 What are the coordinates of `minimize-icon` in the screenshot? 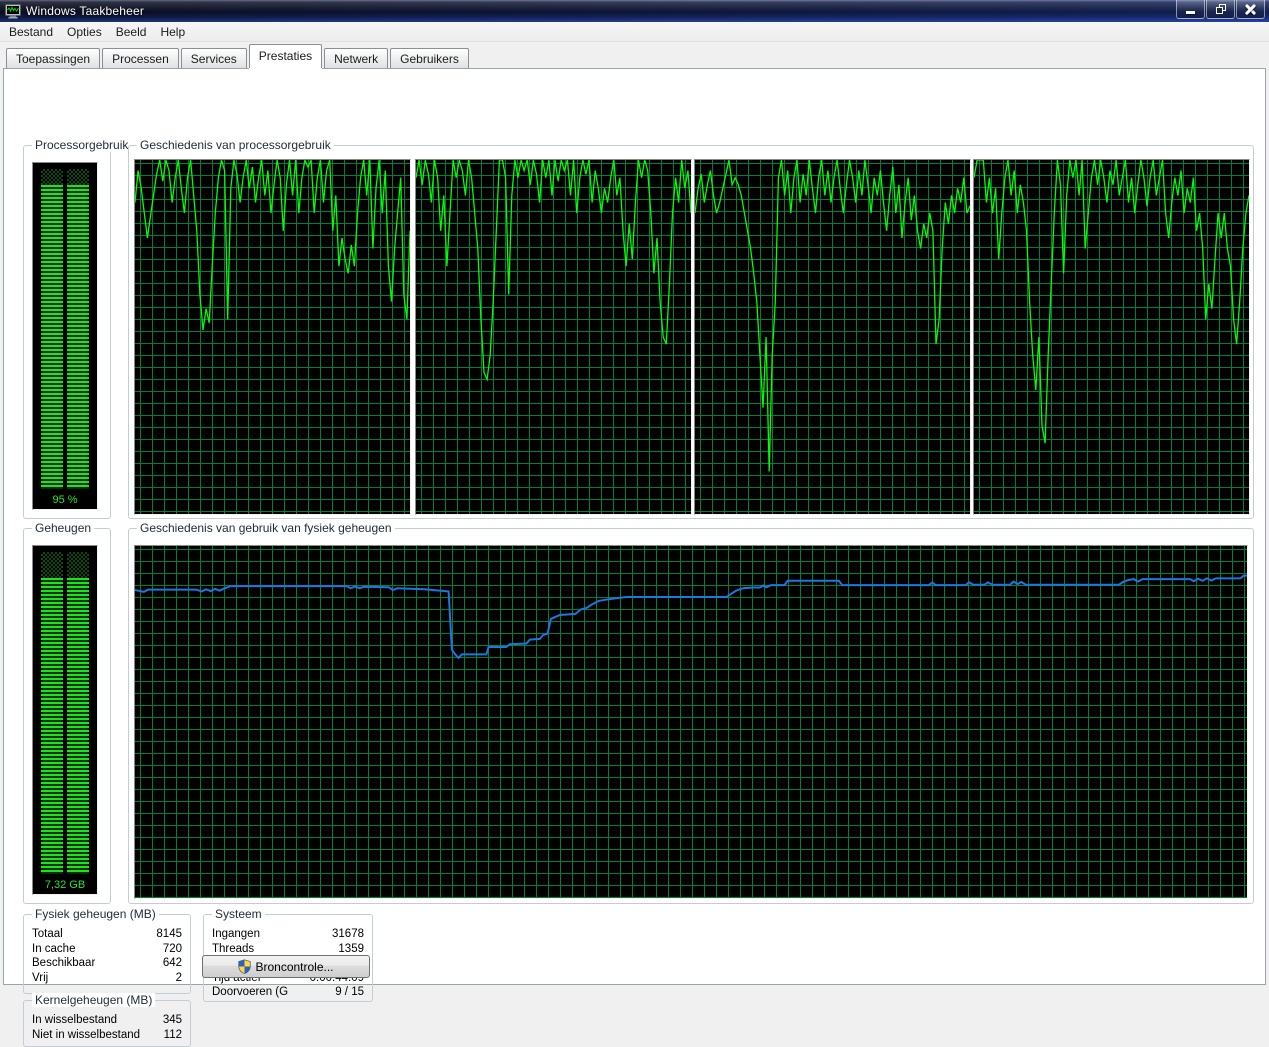 It's located at (1190, 12).